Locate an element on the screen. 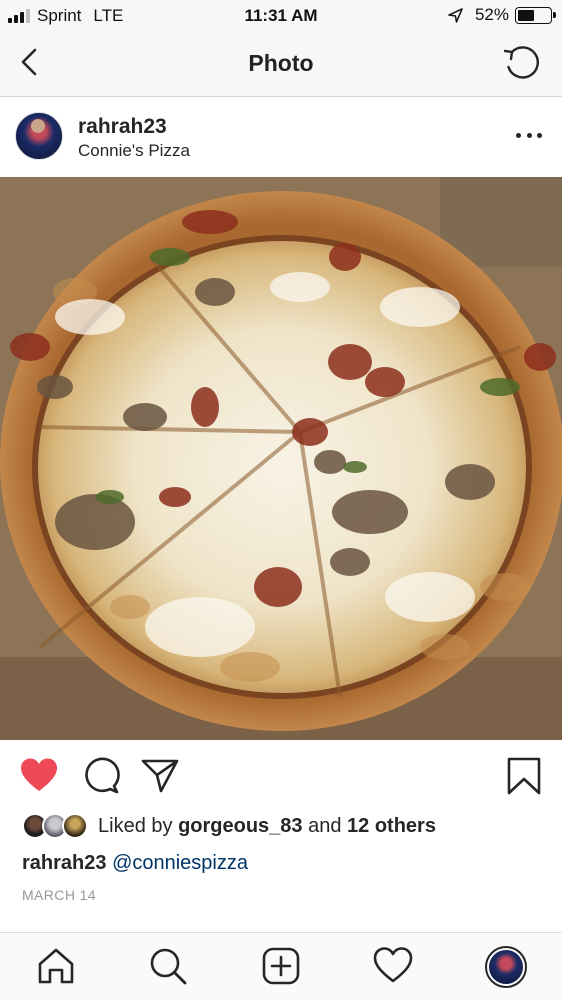  liked-by-and: and is located at coordinates (325, 825).